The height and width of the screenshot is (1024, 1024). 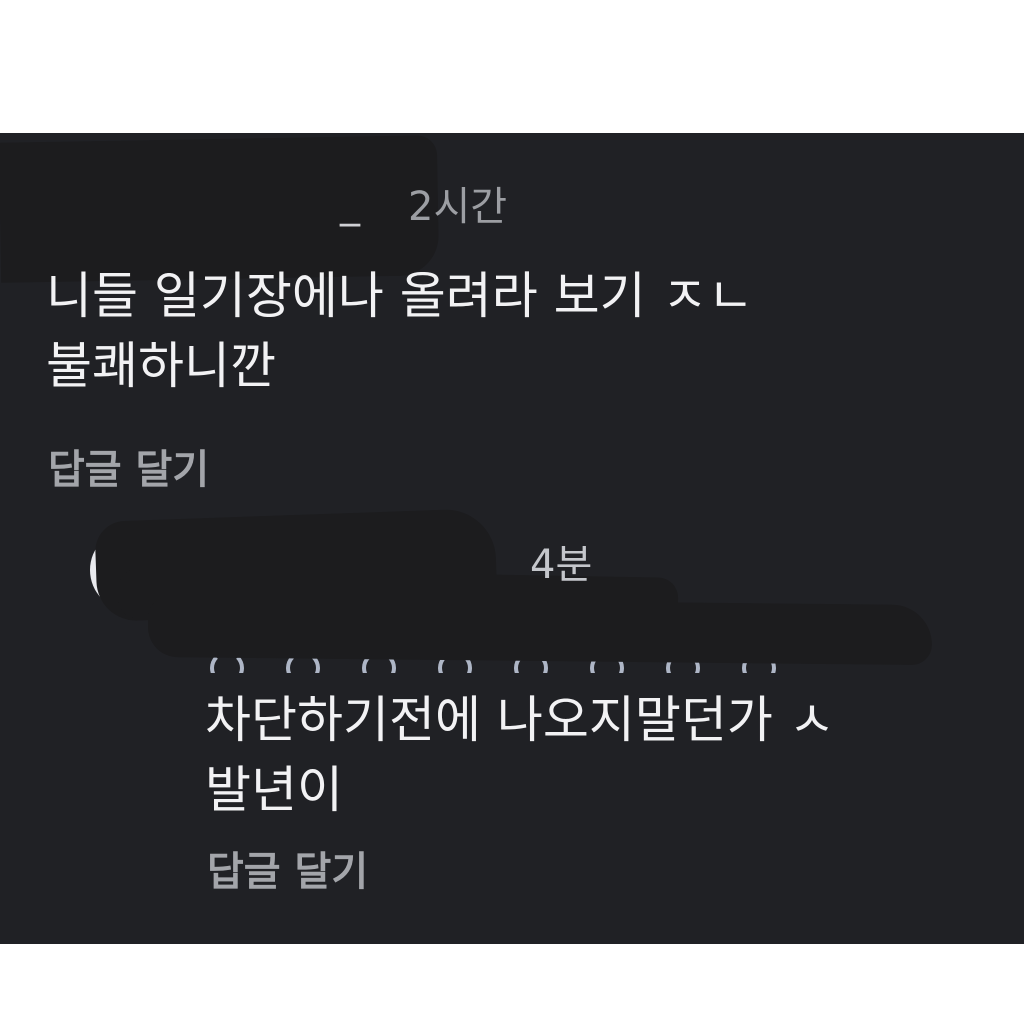 I want to click on comment-time: 4분, so click(x=561, y=565).